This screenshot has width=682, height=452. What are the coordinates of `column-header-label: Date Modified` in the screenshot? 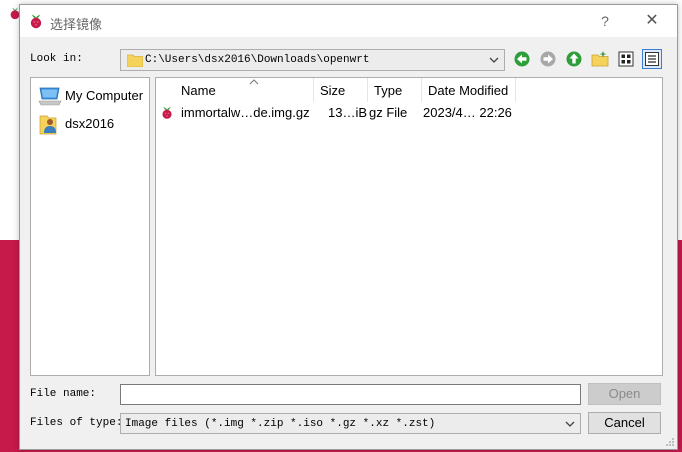 It's located at (468, 90).